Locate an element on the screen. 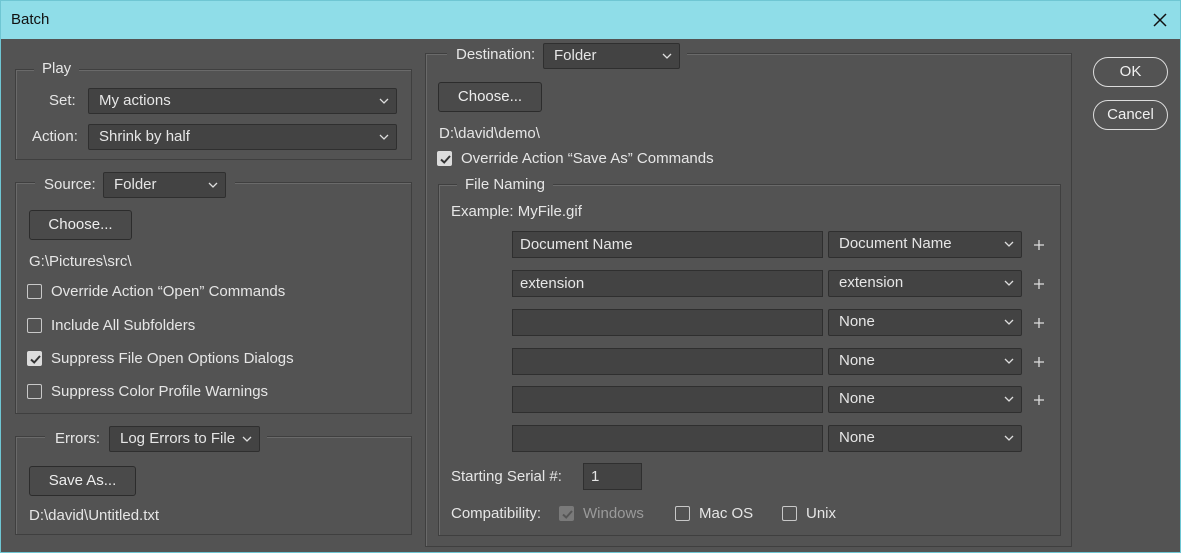  source-select: Folder is located at coordinates (164, 185).